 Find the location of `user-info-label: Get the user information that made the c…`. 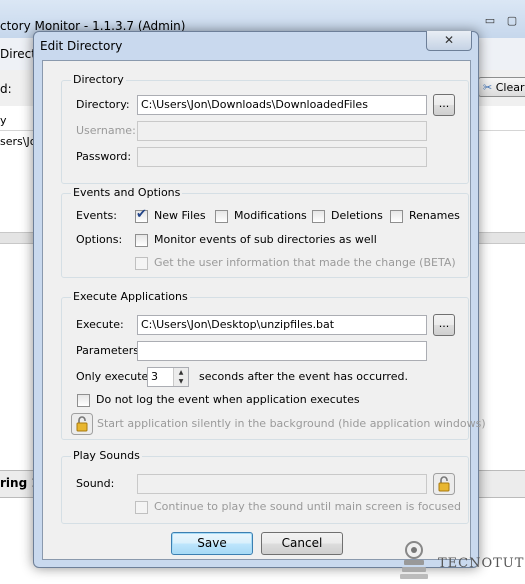

user-info-label: Get the user information that made the c… is located at coordinates (305, 262).